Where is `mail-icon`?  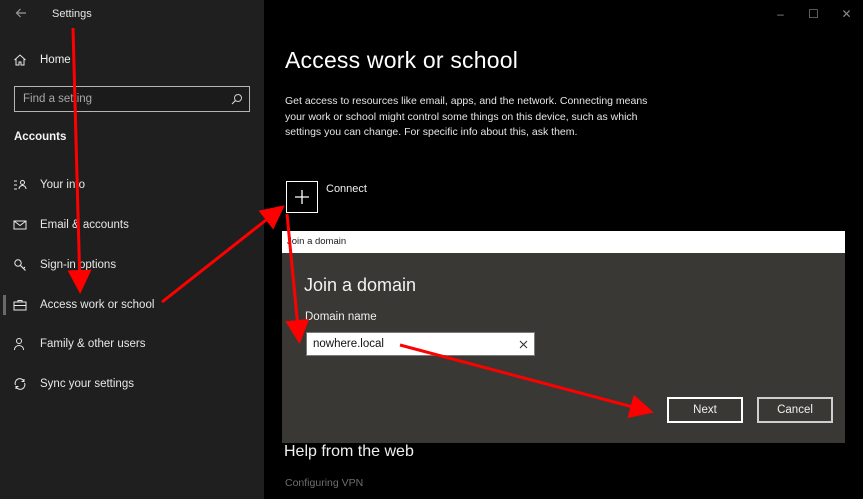 mail-icon is located at coordinates (20, 225).